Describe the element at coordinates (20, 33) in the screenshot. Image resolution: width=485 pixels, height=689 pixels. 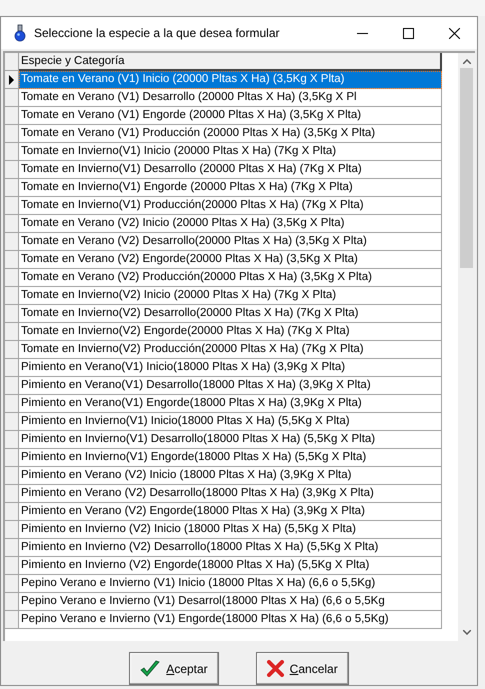
I see `flask-icon` at that location.